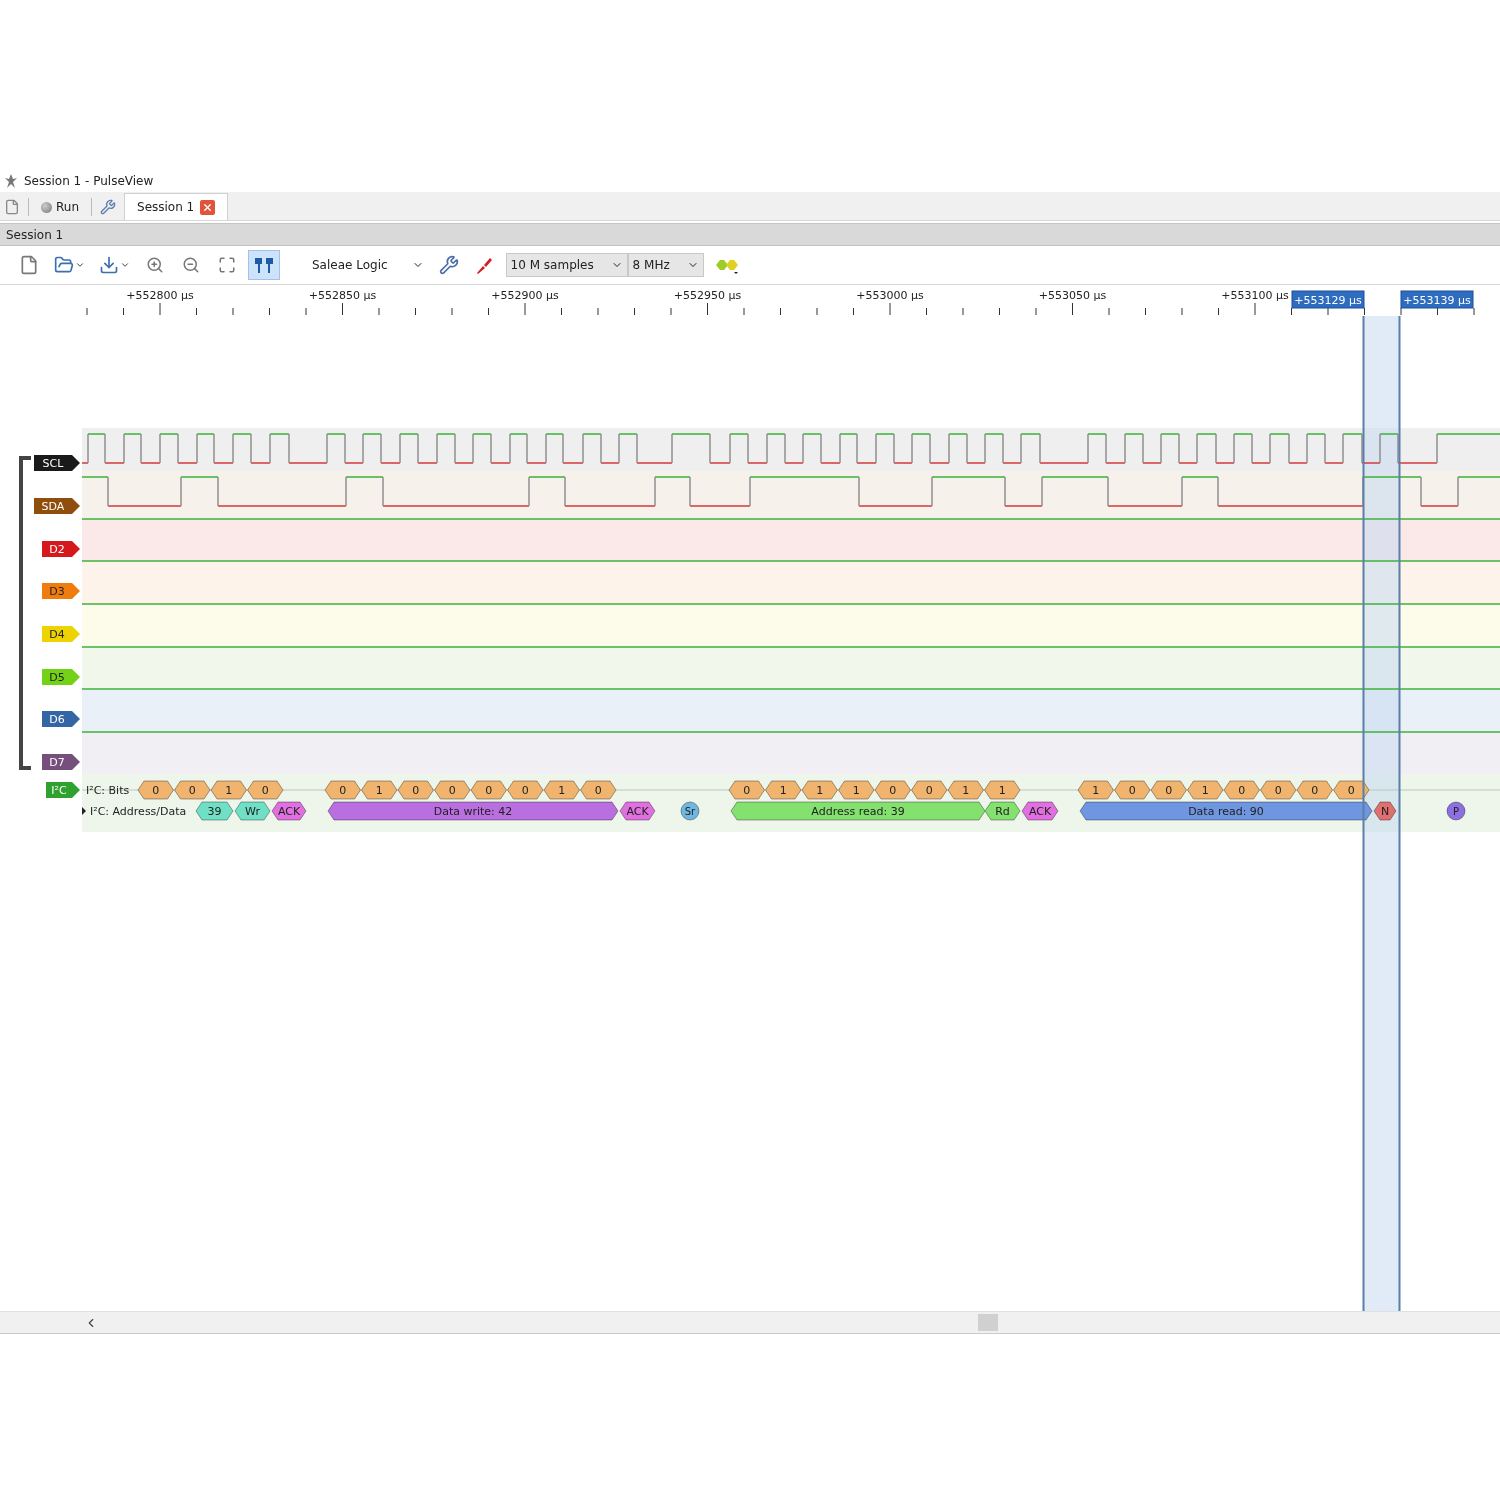 The image size is (1500, 1500). I want to click on ruler-label: +552800 µs, so click(160, 295).